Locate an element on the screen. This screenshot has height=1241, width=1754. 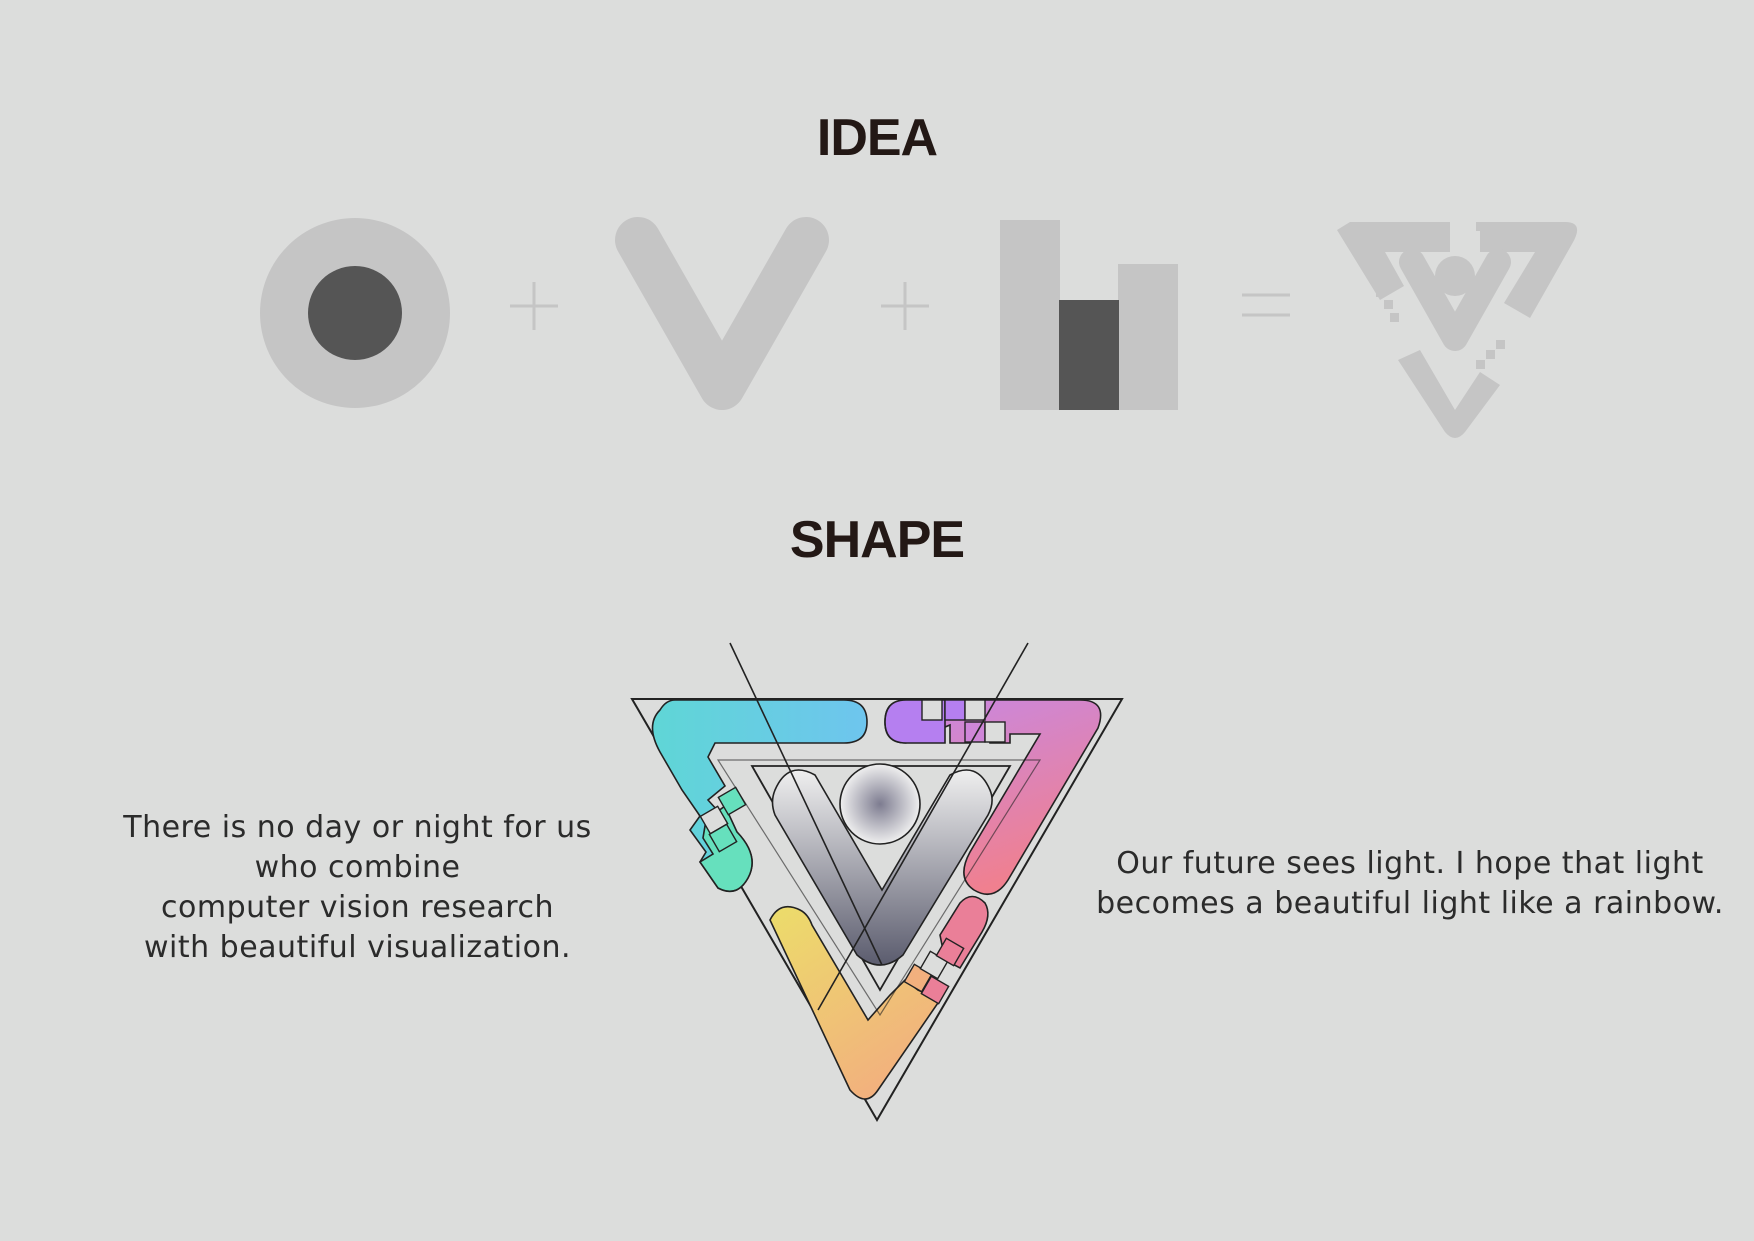
bar-chart-icon is located at coordinates (1089, 315).